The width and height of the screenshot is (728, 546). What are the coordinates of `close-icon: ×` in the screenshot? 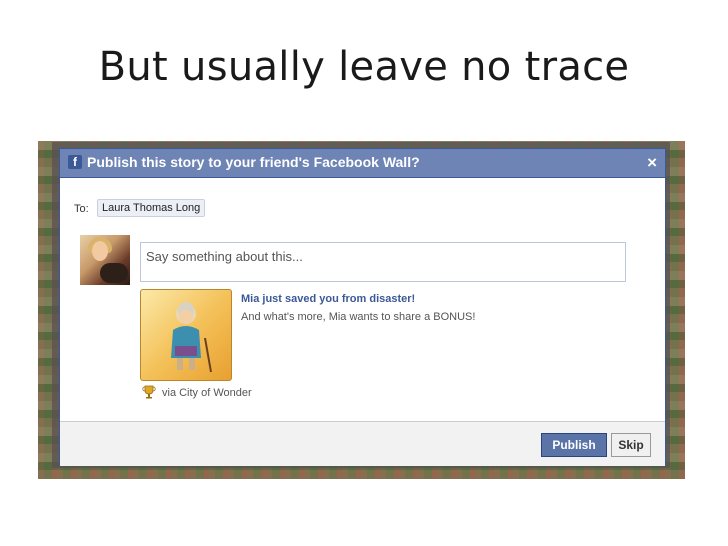 It's located at (652, 163).